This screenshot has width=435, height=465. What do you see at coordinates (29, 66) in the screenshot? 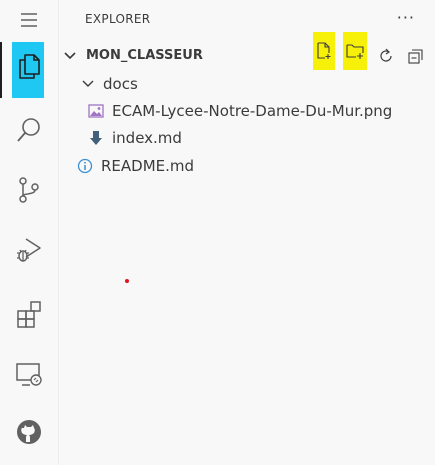
I see `explorer-files-icon` at bounding box center [29, 66].